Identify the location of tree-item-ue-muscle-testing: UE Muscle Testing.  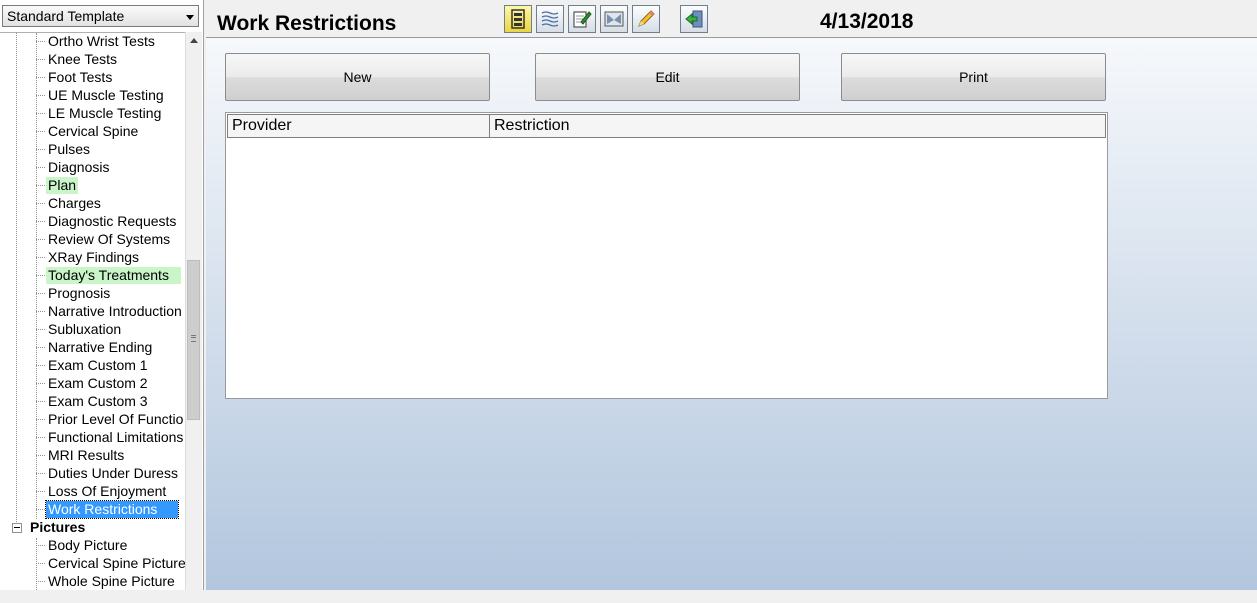
(101, 95).